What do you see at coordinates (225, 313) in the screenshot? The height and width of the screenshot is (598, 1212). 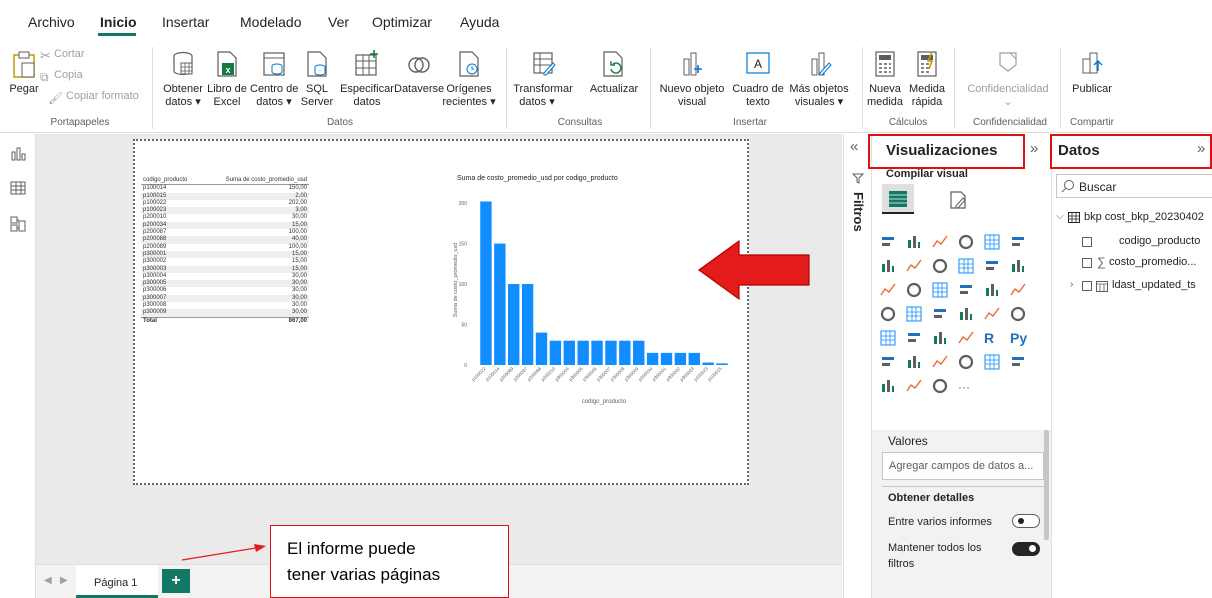 I see `table-row: p300009 30,00` at bounding box center [225, 313].